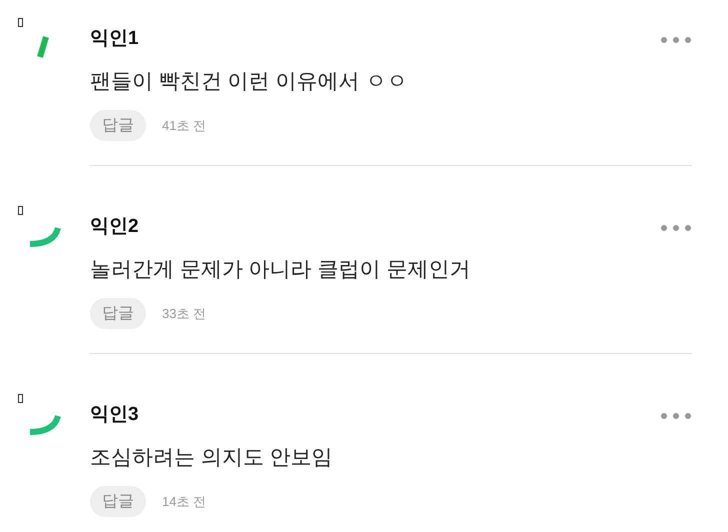 Image resolution: width=728 pixels, height=532 pixels. Describe the element at coordinates (184, 501) in the screenshot. I see `timestamp: 14초 전` at that location.